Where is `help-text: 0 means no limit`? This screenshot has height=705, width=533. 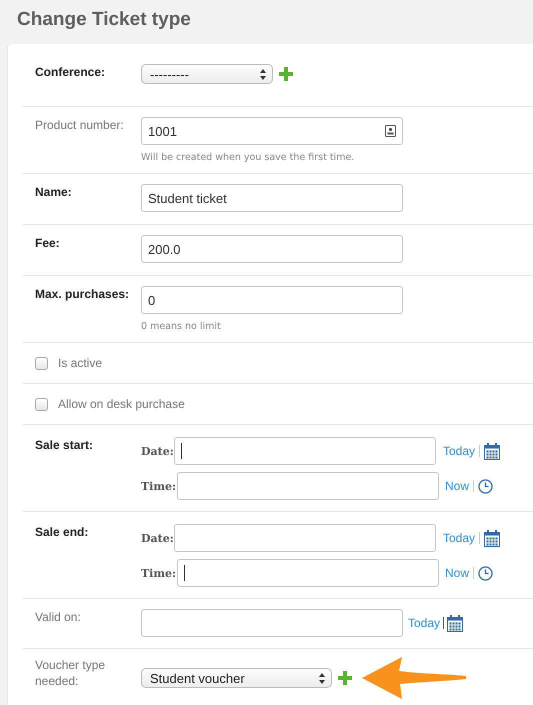
help-text: 0 means no limit is located at coordinates (181, 326).